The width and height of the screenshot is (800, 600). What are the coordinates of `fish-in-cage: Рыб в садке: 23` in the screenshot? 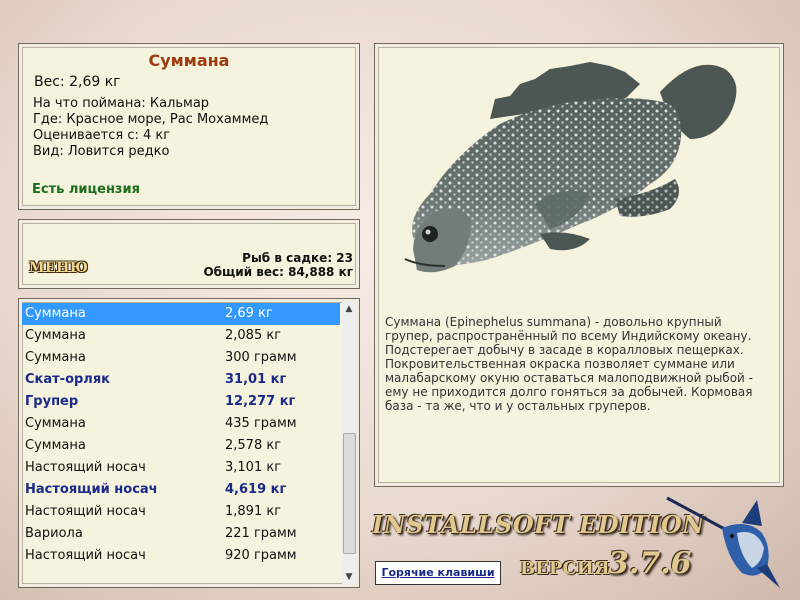 It's located at (297, 258).